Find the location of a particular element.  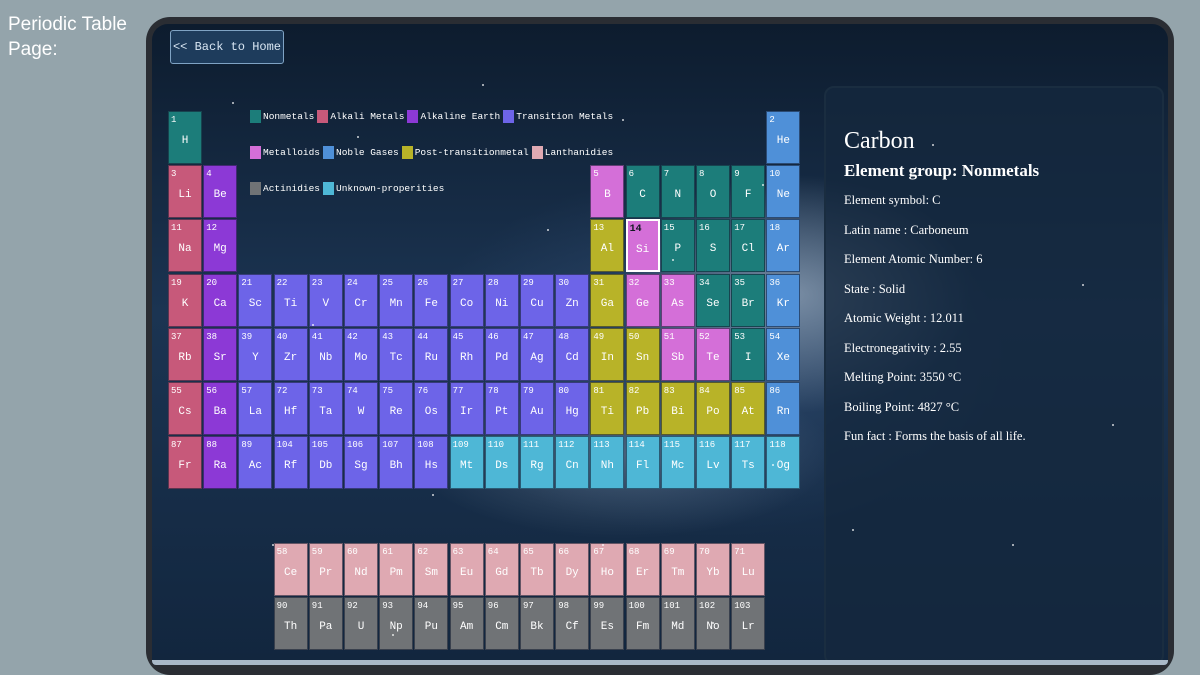

element-cell-rh: 45 Rh is located at coordinates (466, 354).